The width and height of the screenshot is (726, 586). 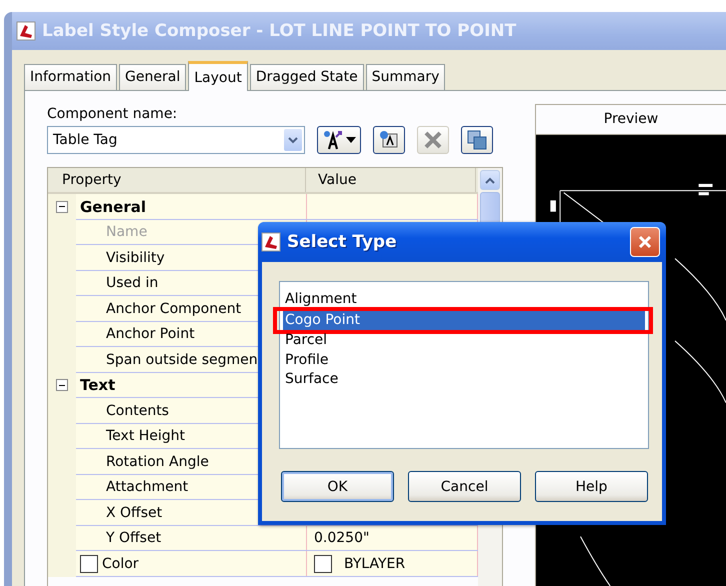 I want to click on property-name: Color, so click(x=120, y=564).